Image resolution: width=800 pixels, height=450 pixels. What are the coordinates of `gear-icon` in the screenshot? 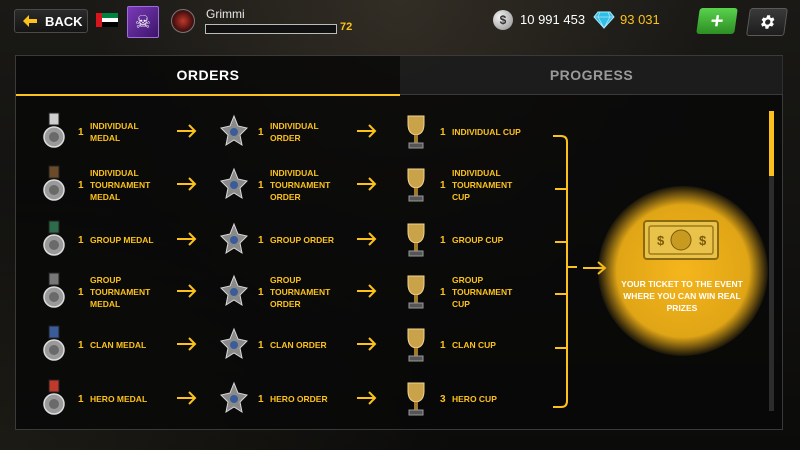 It's located at (768, 22).